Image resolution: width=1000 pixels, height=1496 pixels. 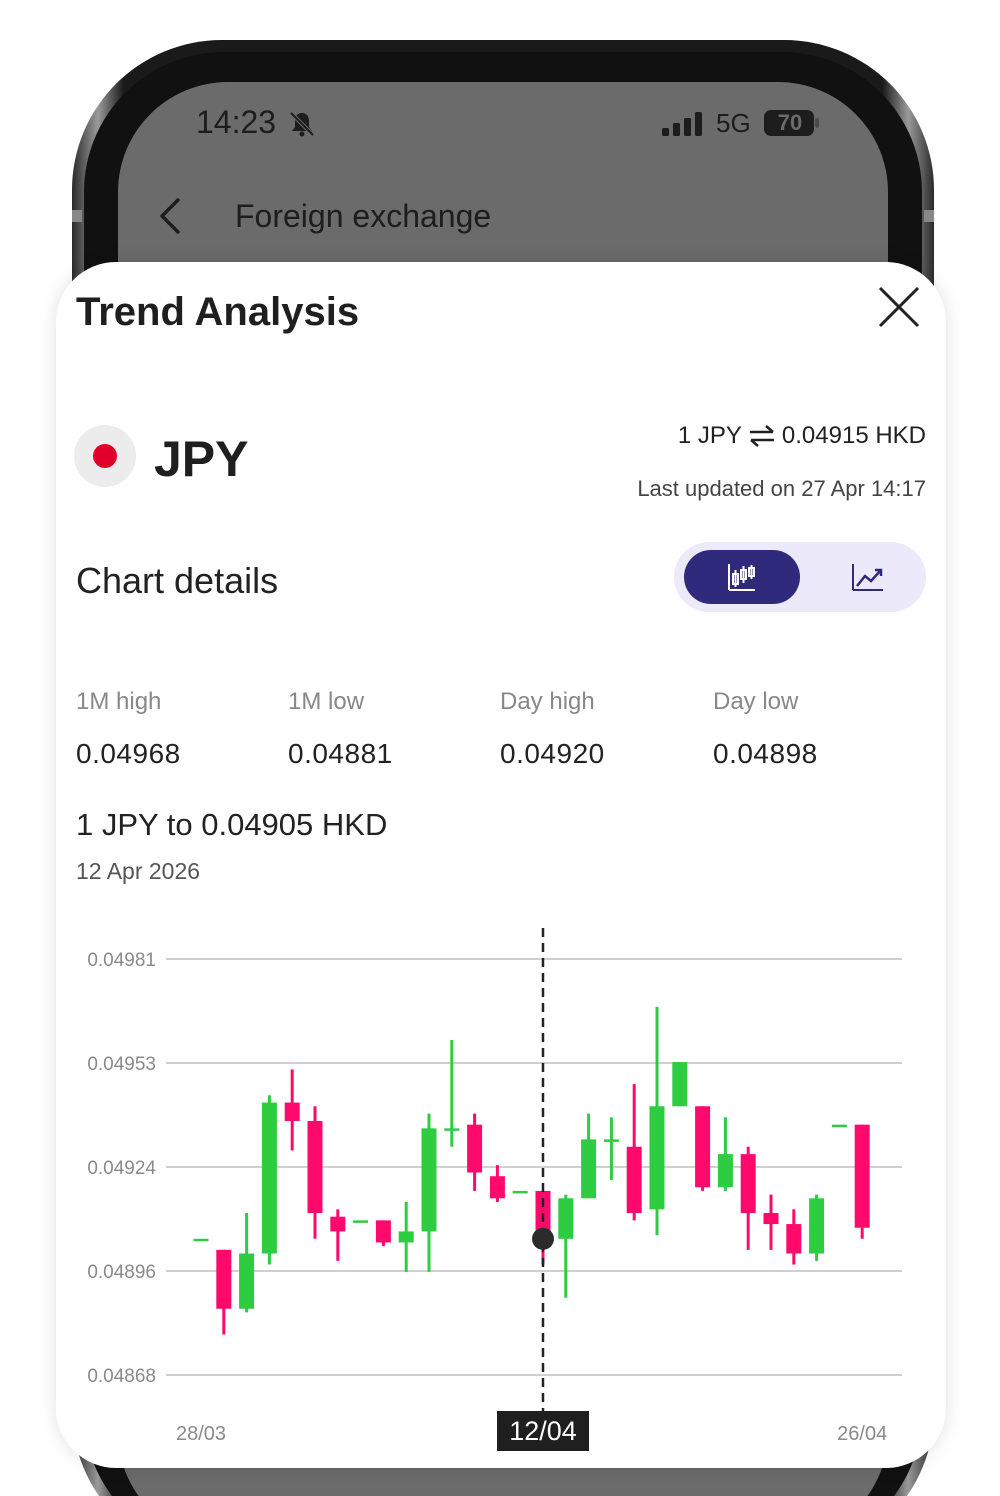 What do you see at coordinates (236, 122) in the screenshot?
I see `status-time: 14:23` at bounding box center [236, 122].